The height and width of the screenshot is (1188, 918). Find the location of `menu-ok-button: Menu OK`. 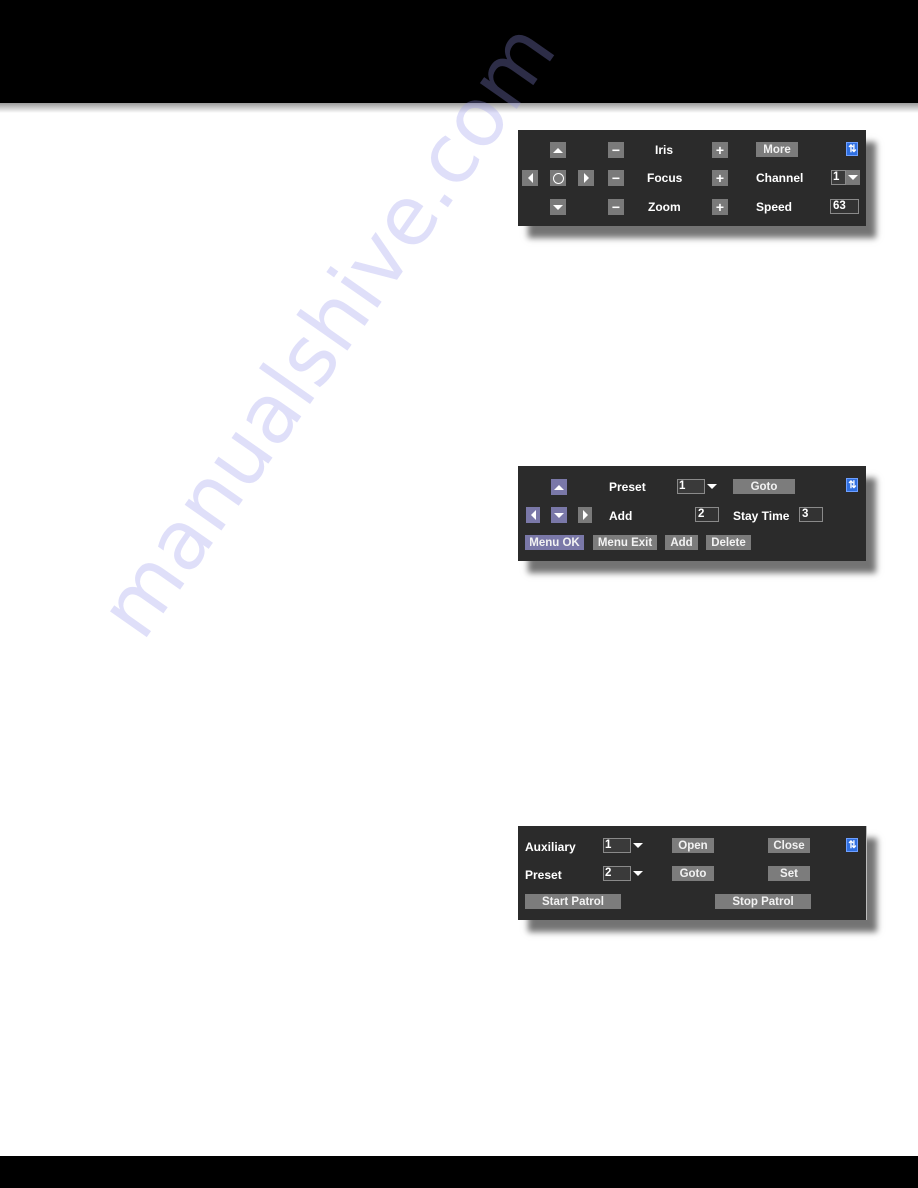

menu-ok-button: Menu OK is located at coordinates (554, 542).